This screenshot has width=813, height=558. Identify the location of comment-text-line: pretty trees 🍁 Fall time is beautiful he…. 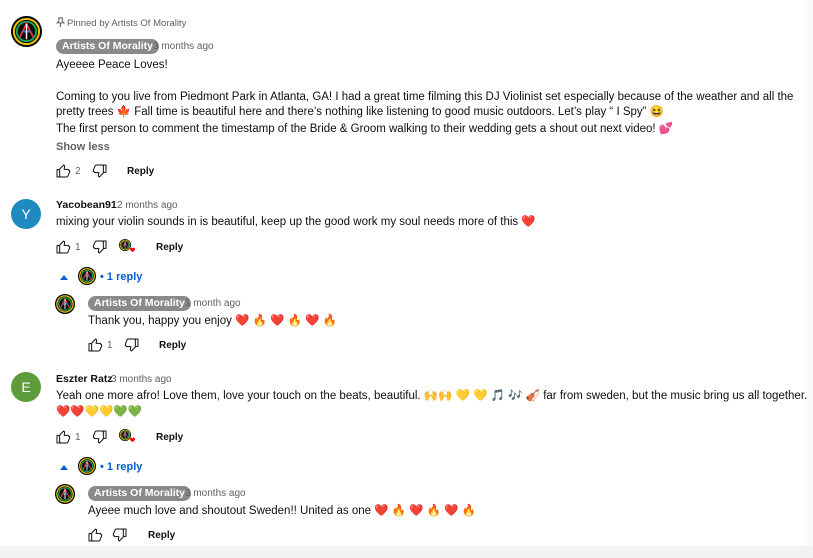
(360, 112).